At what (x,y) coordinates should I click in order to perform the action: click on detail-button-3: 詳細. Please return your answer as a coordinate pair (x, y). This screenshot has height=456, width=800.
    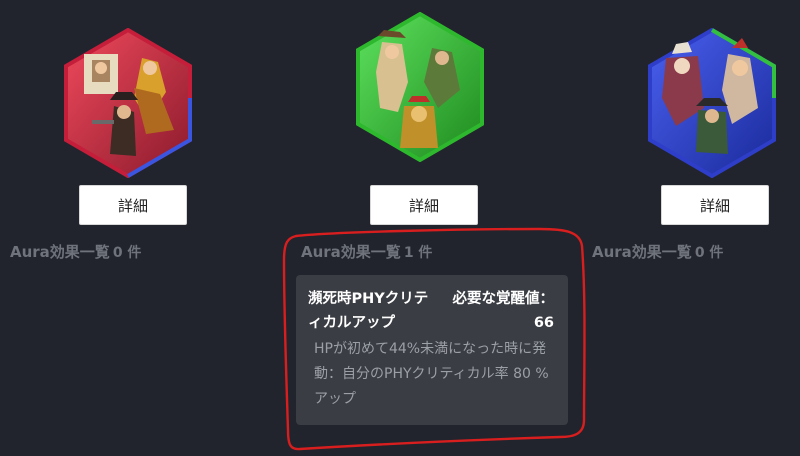
    Looking at the image, I should click on (715, 205).